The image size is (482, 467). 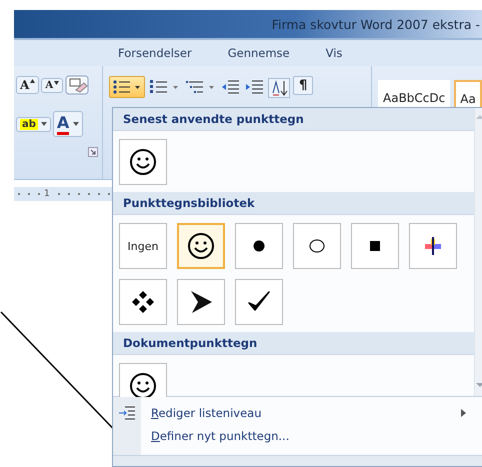 I want to click on decrease-indent-icon, so click(x=231, y=87).